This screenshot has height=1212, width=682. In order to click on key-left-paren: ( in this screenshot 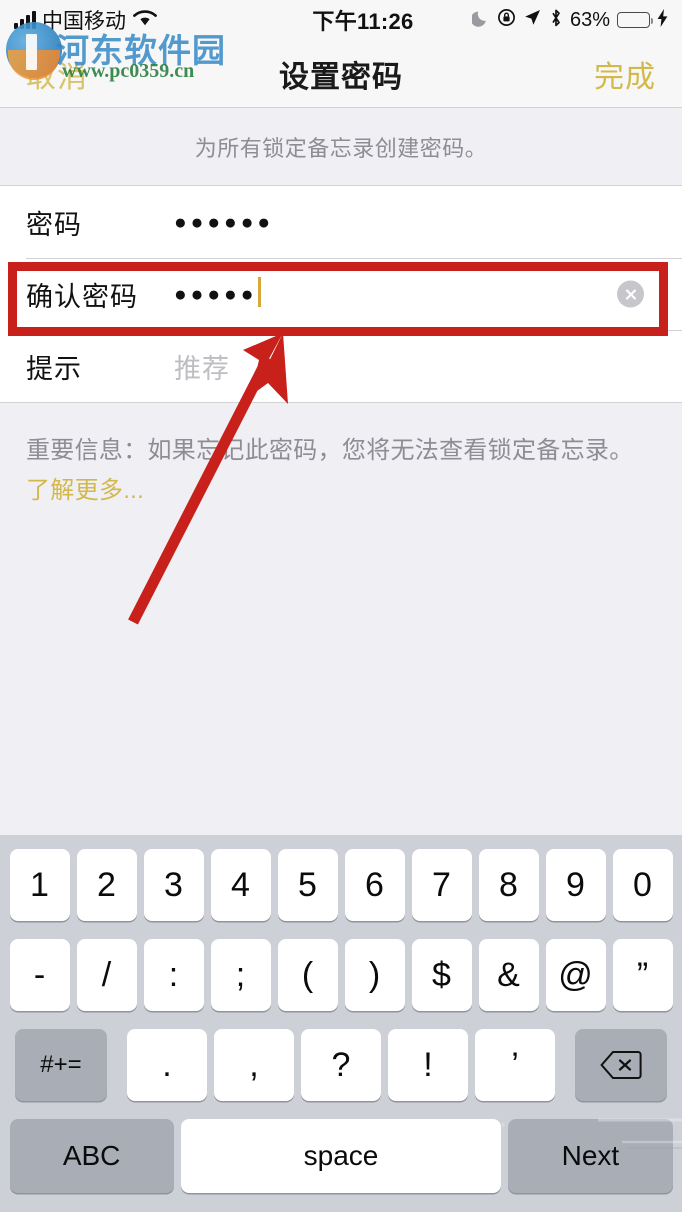, I will do `click(307, 975)`.